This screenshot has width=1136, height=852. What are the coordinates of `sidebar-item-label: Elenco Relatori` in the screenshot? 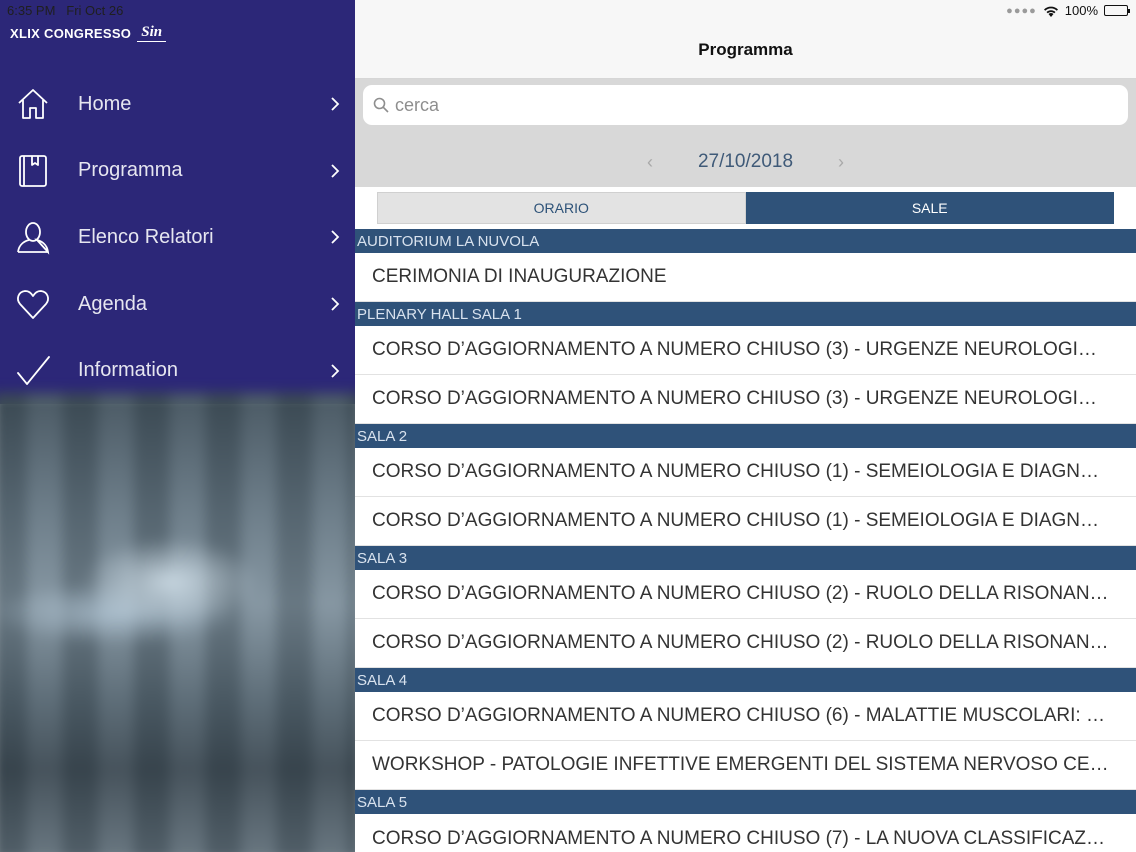 It's located at (146, 236).